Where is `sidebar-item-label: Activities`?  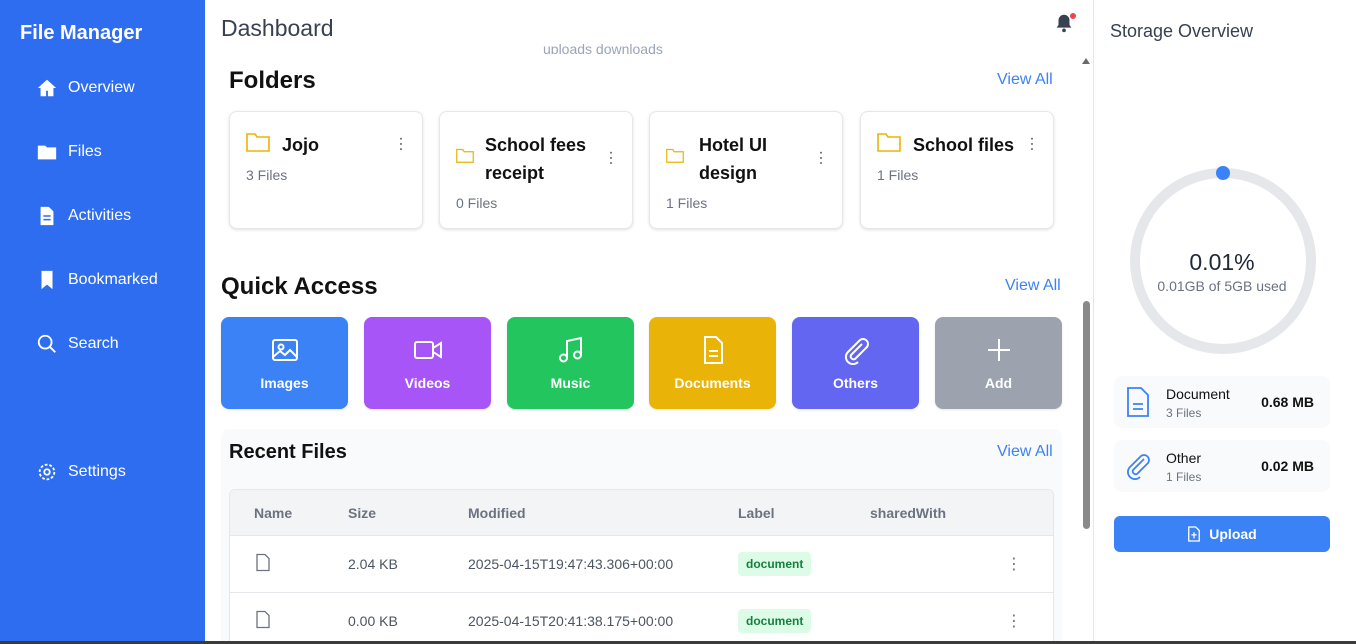
sidebar-item-label: Activities is located at coordinates (100, 215).